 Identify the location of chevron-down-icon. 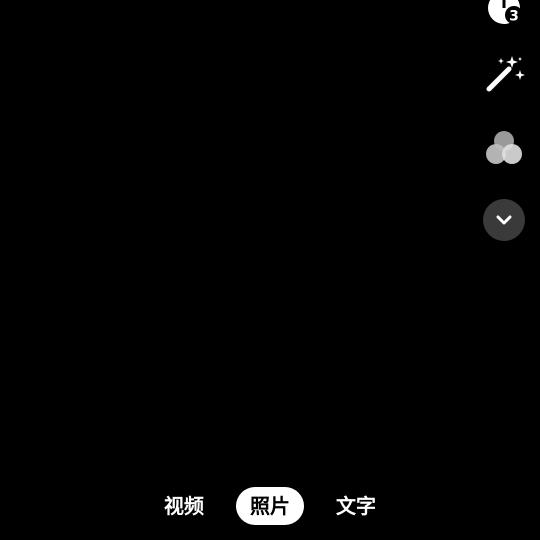
(504, 220).